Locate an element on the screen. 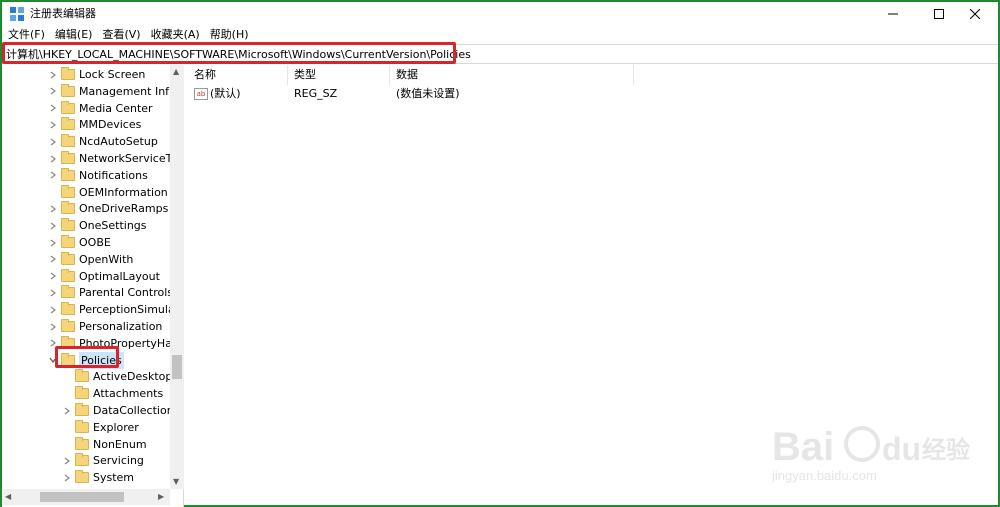 This screenshot has width=1000, height=507. tree-item: PerceptionSimulatio is located at coordinates (116, 309).